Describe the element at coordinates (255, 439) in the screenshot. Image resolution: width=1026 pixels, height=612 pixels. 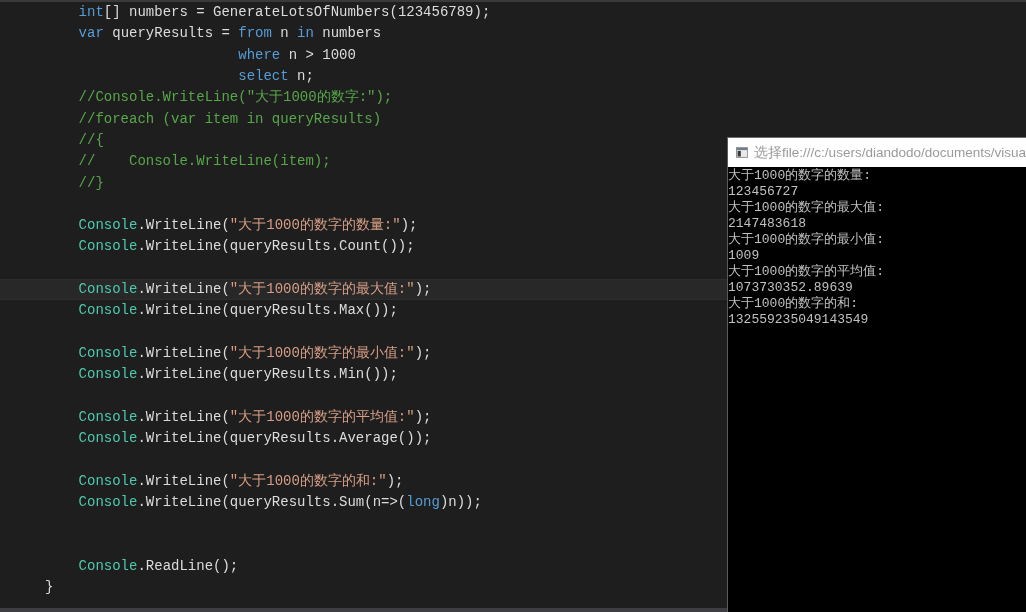
I see `code-line: Console.WriteLine(queryResults.Average());` at that location.